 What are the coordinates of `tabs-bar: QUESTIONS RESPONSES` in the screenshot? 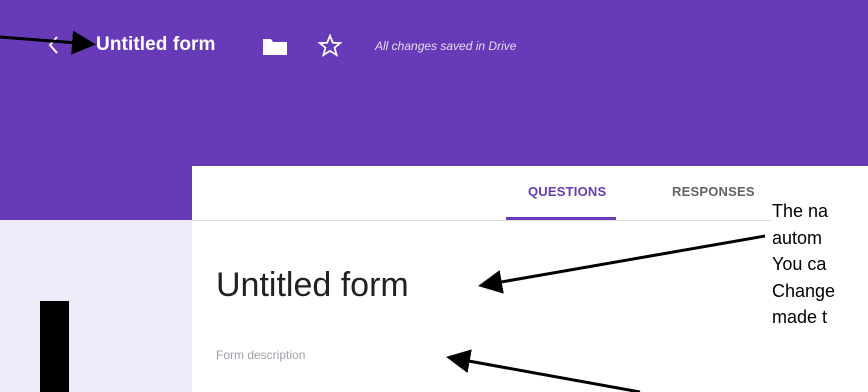 It's located at (530, 193).